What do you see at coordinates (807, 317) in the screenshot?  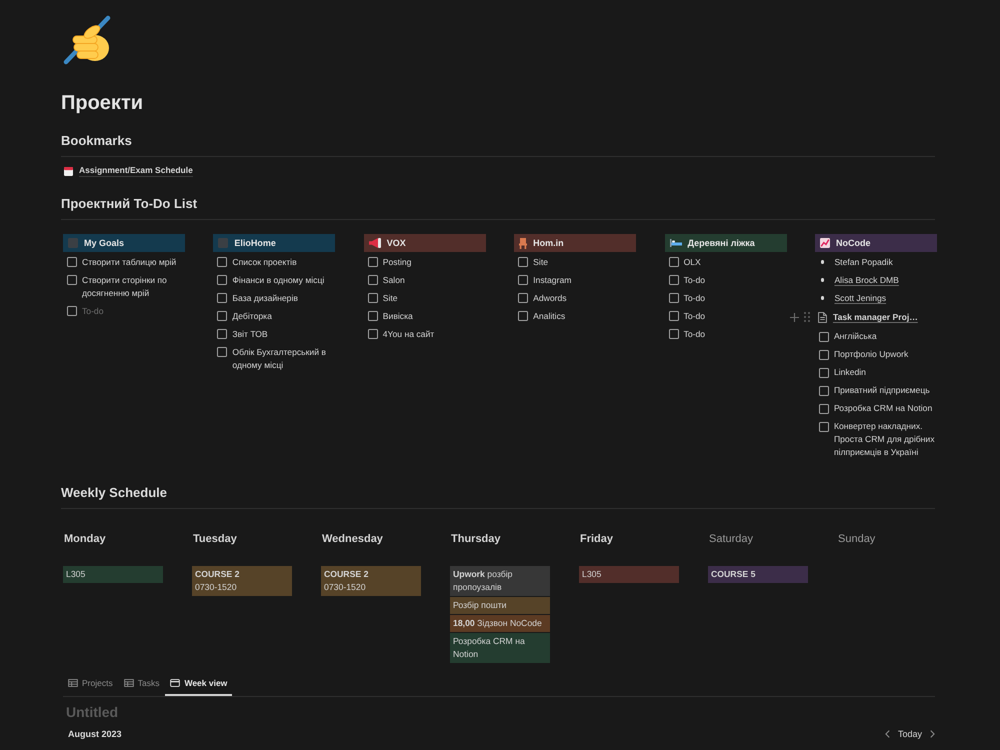 I see `drag-handle-icon` at bounding box center [807, 317].